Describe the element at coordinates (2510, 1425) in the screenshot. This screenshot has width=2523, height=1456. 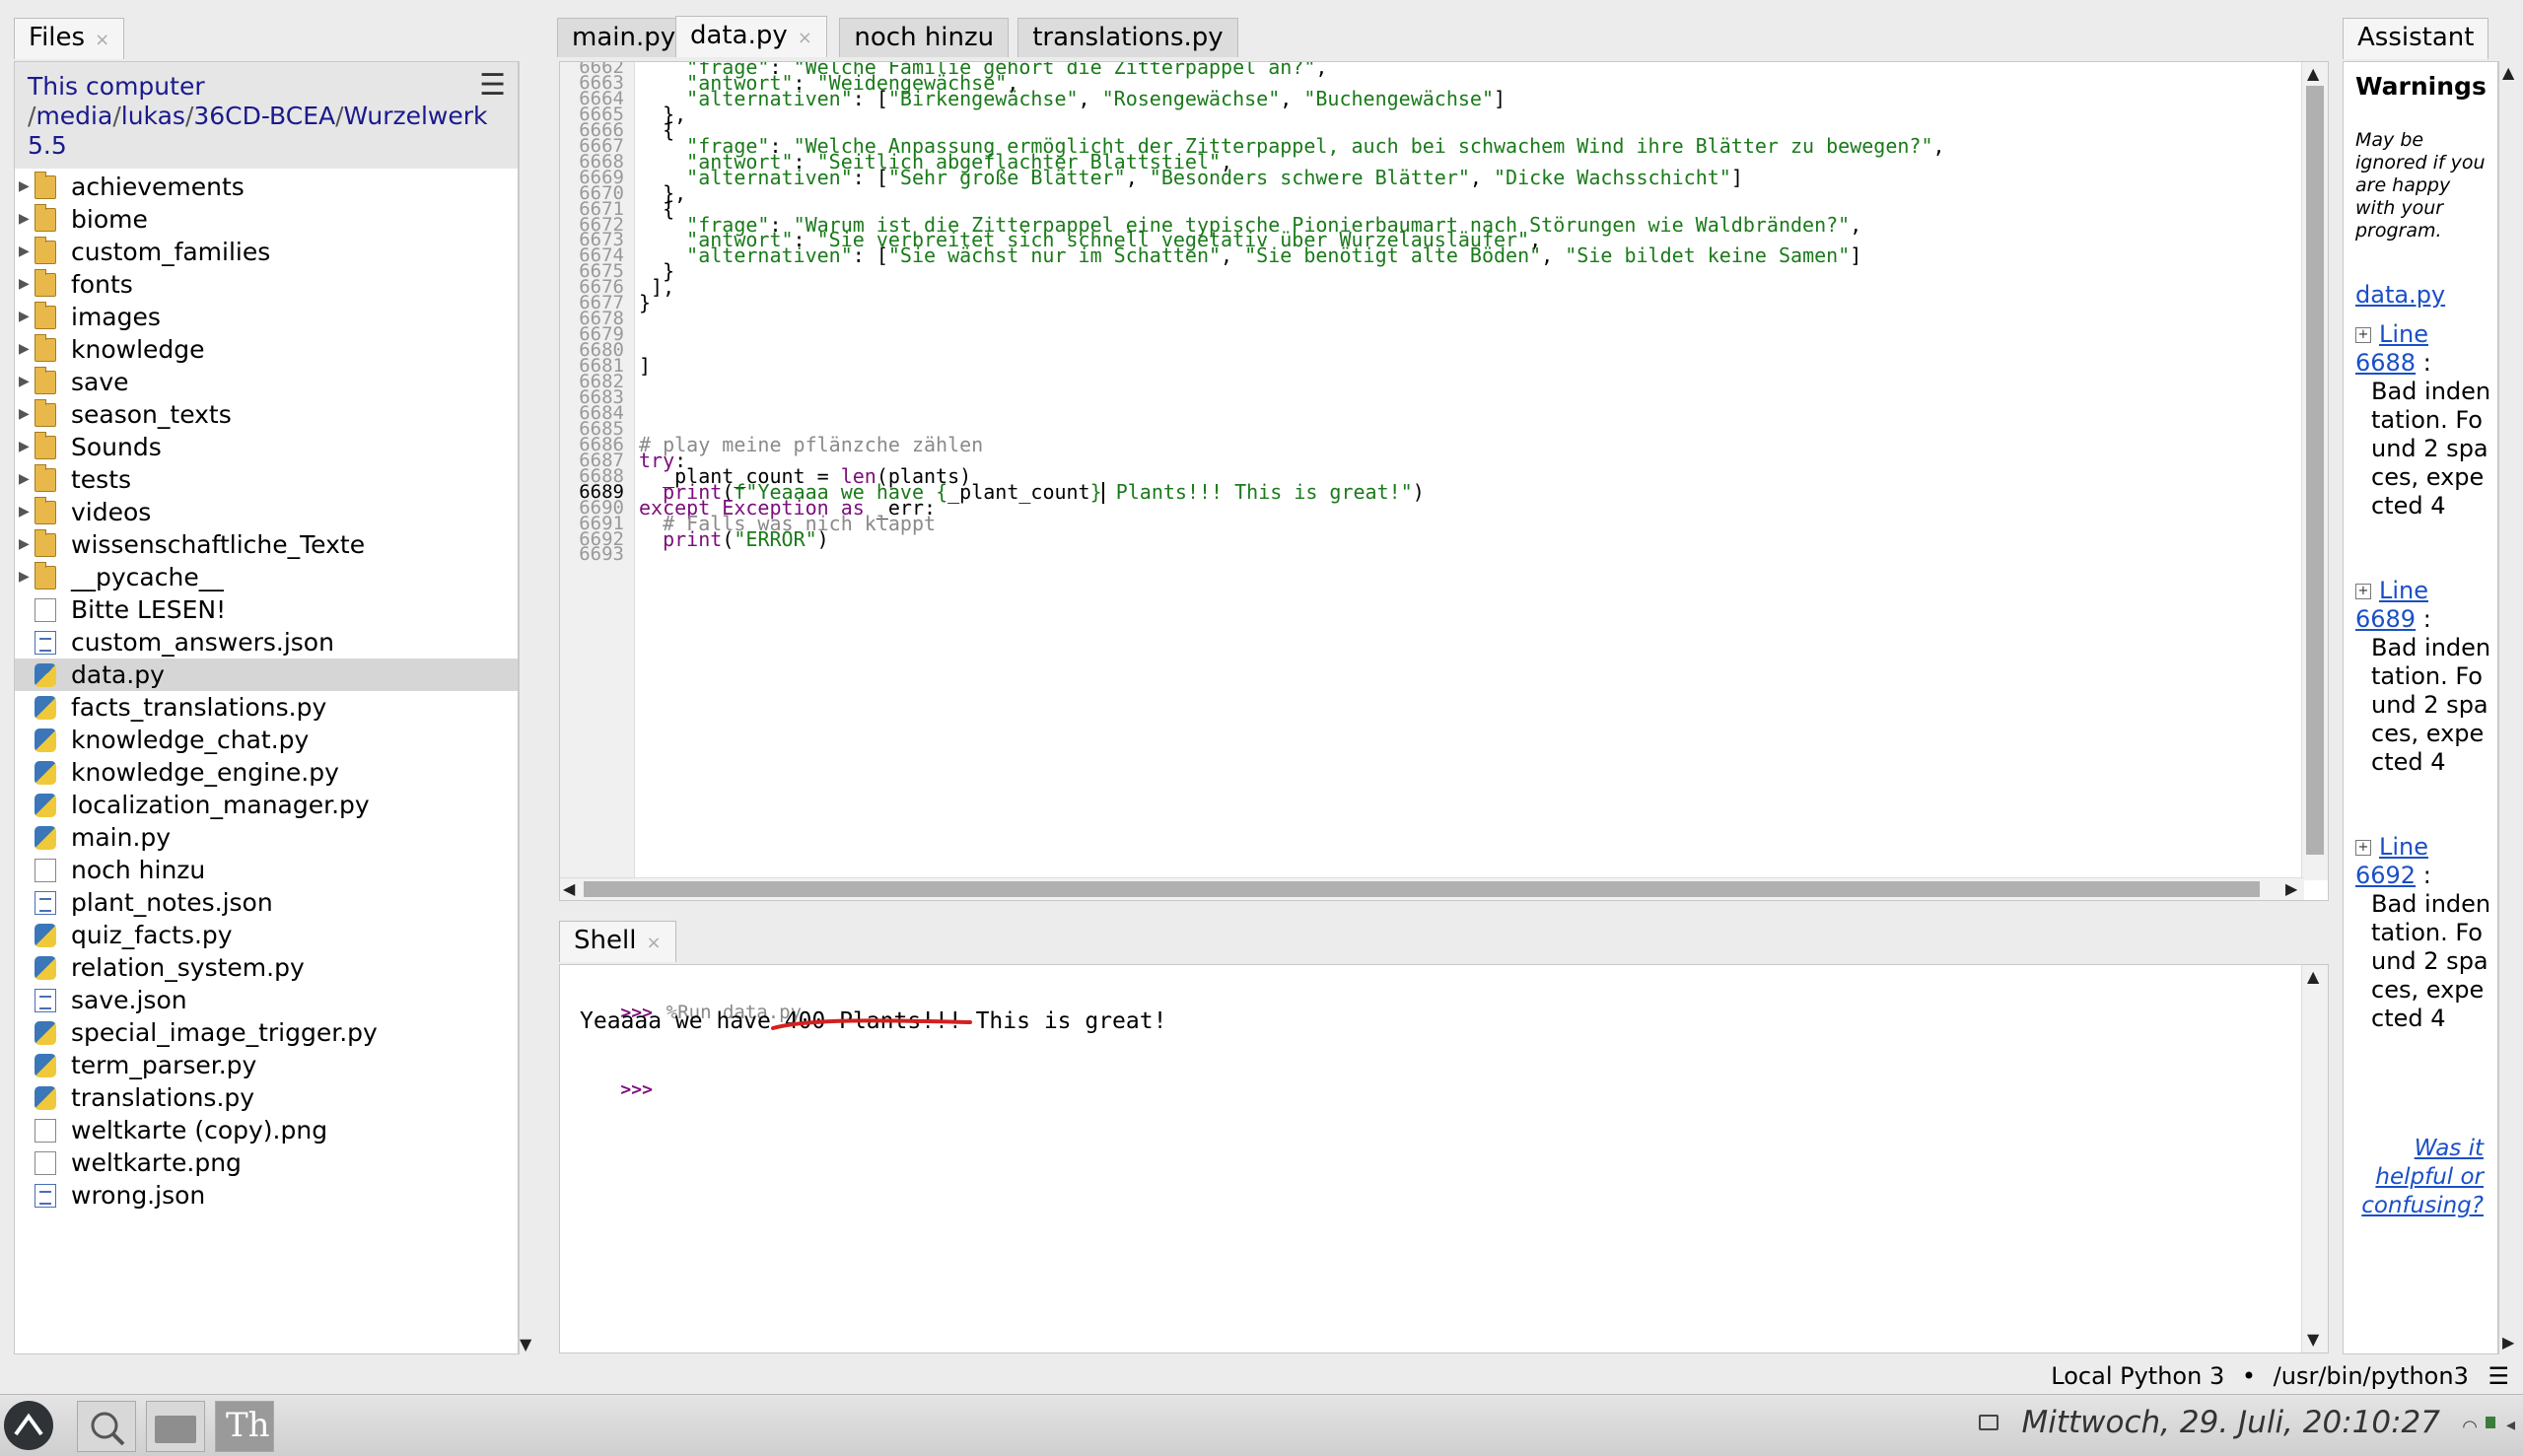
I see `volume-icon: ◂` at that location.